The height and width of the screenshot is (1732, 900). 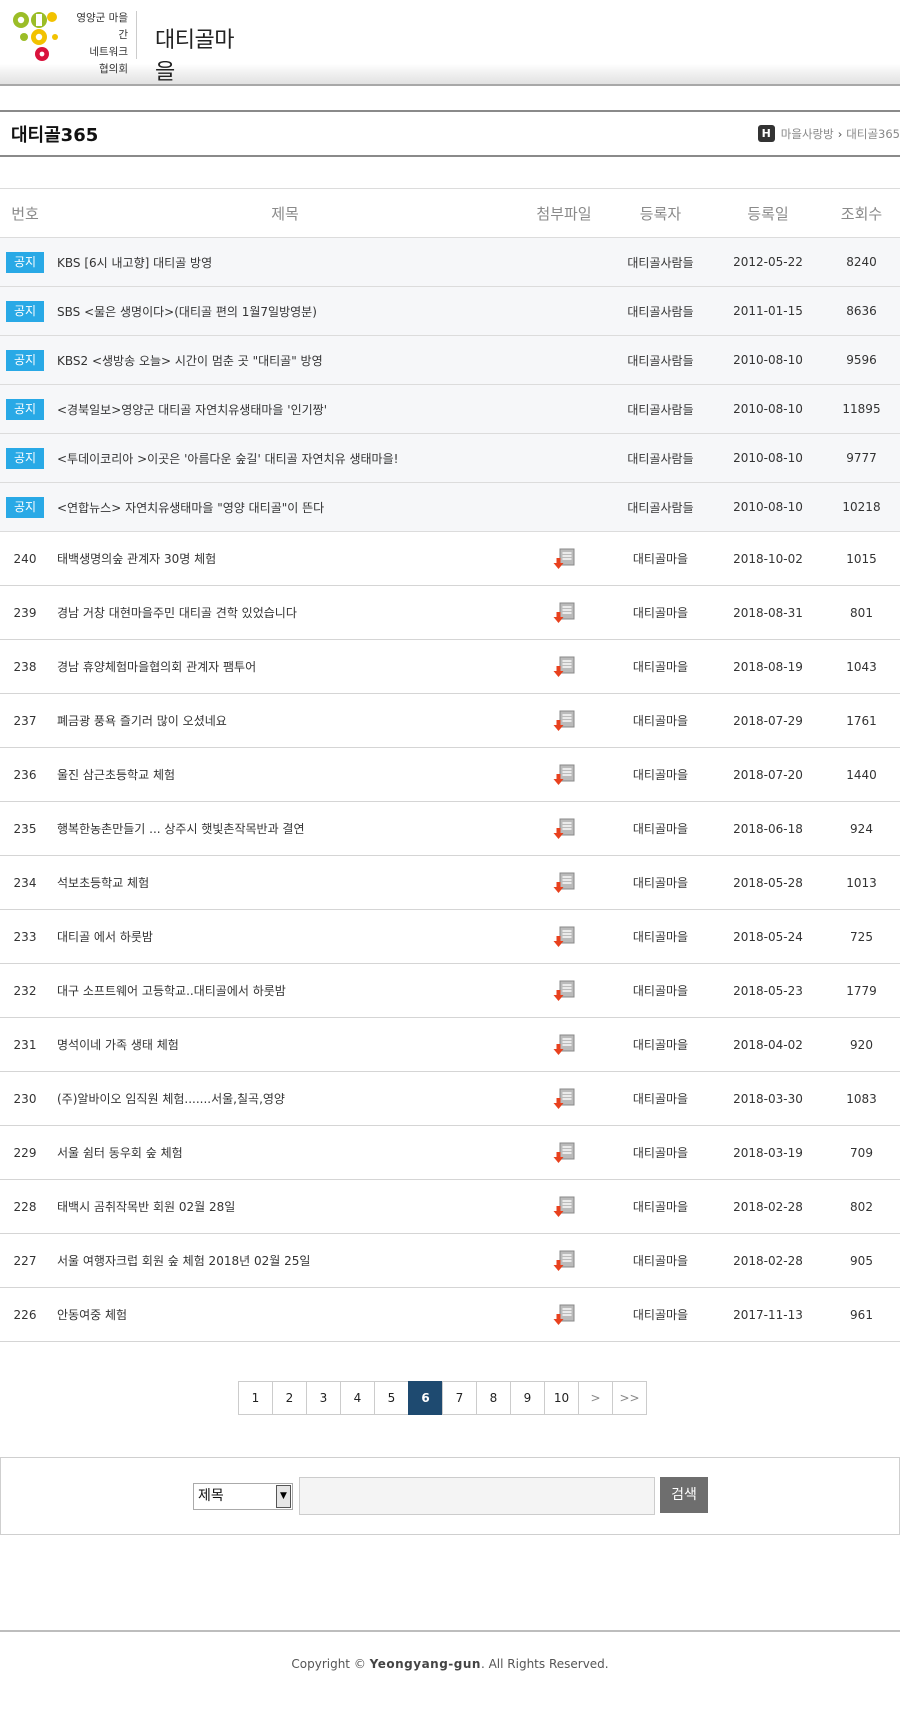 What do you see at coordinates (323, 1398) in the screenshot?
I see `page-3-button: 3` at bounding box center [323, 1398].